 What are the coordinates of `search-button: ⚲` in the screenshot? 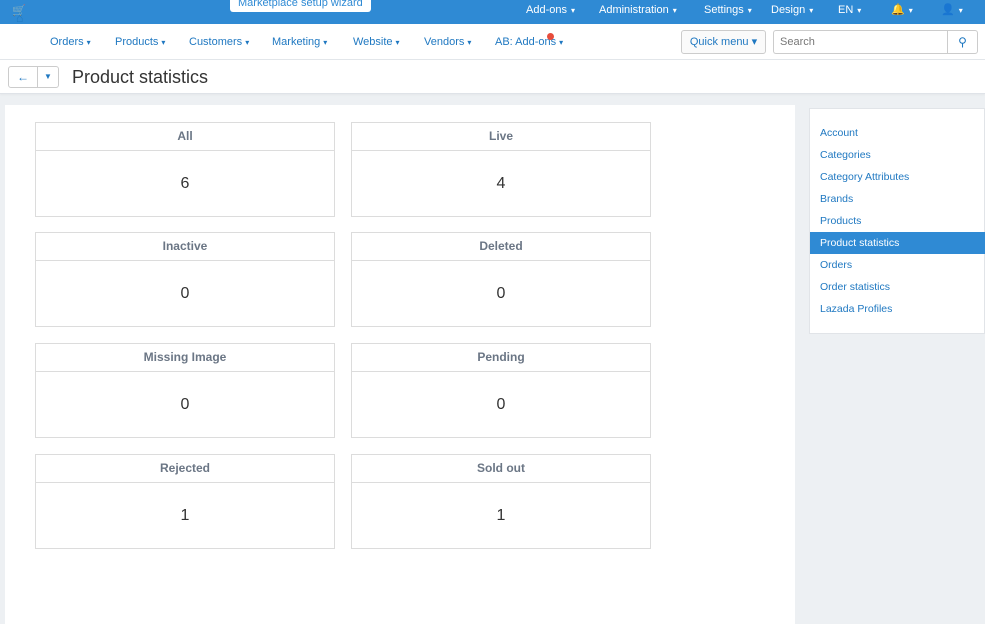 It's located at (962, 42).